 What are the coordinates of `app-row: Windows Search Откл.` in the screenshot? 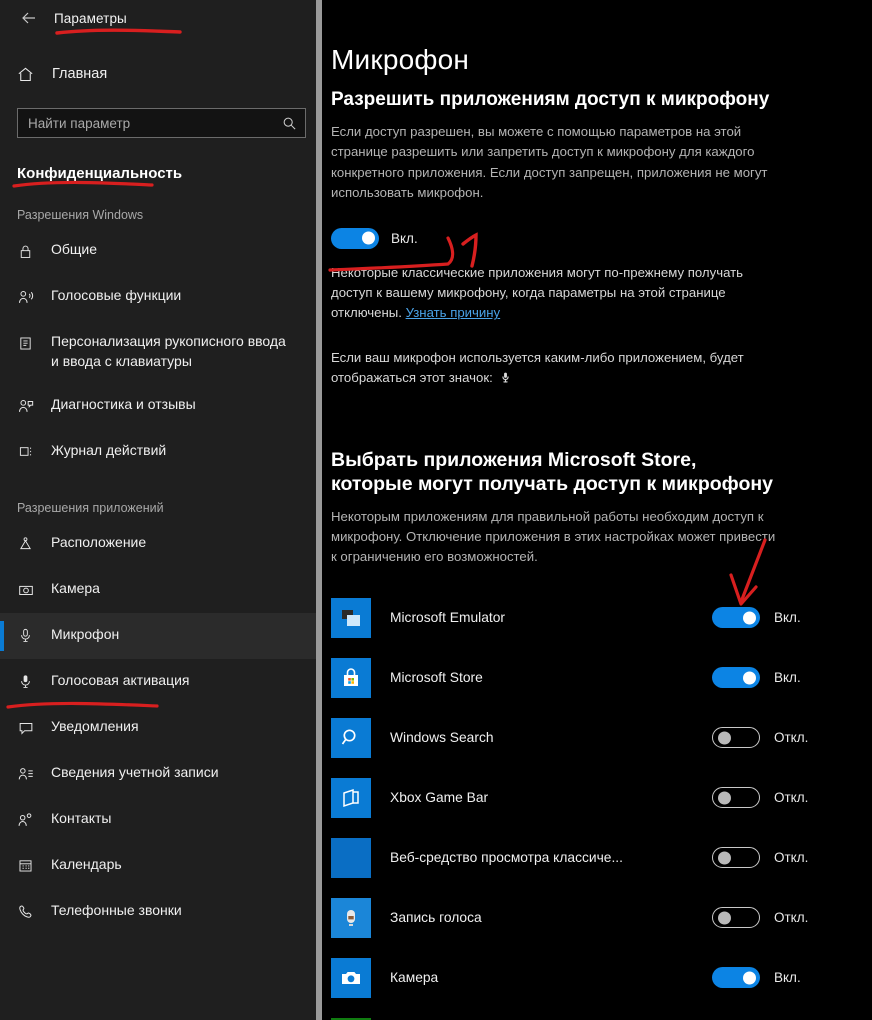 It's located at (601, 738).